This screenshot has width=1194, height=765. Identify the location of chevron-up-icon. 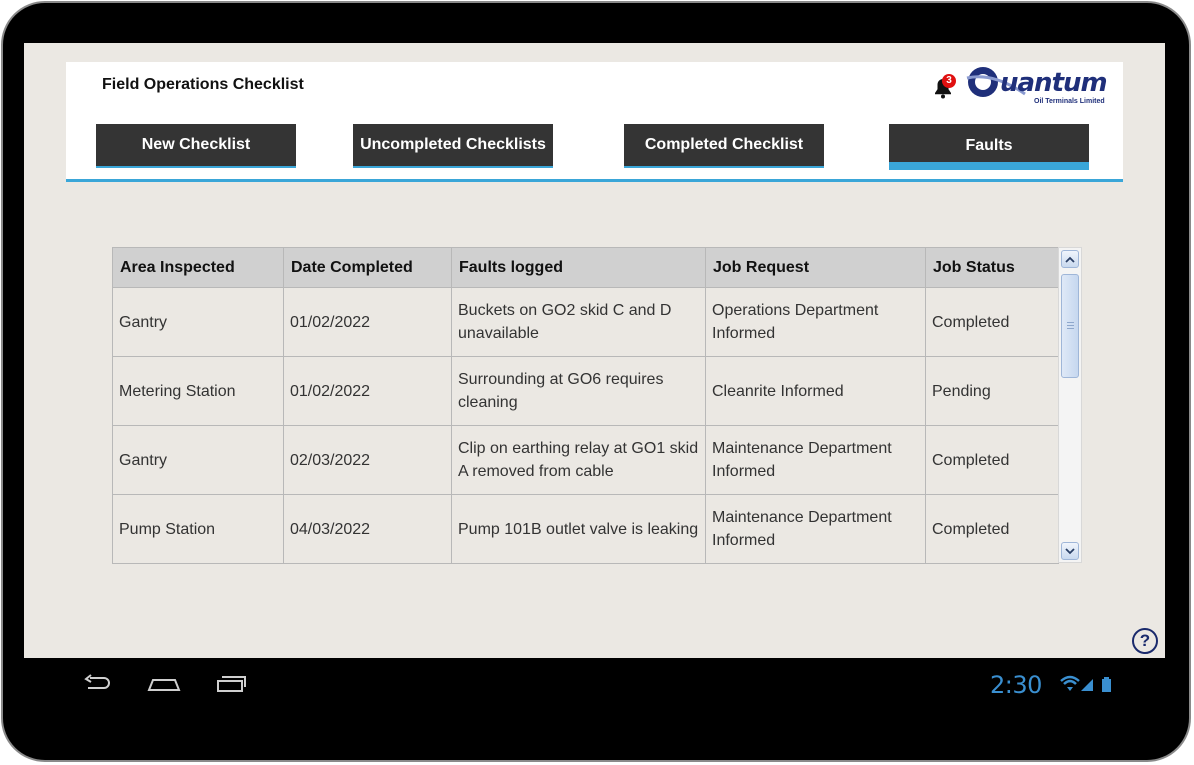
(1070, 259).